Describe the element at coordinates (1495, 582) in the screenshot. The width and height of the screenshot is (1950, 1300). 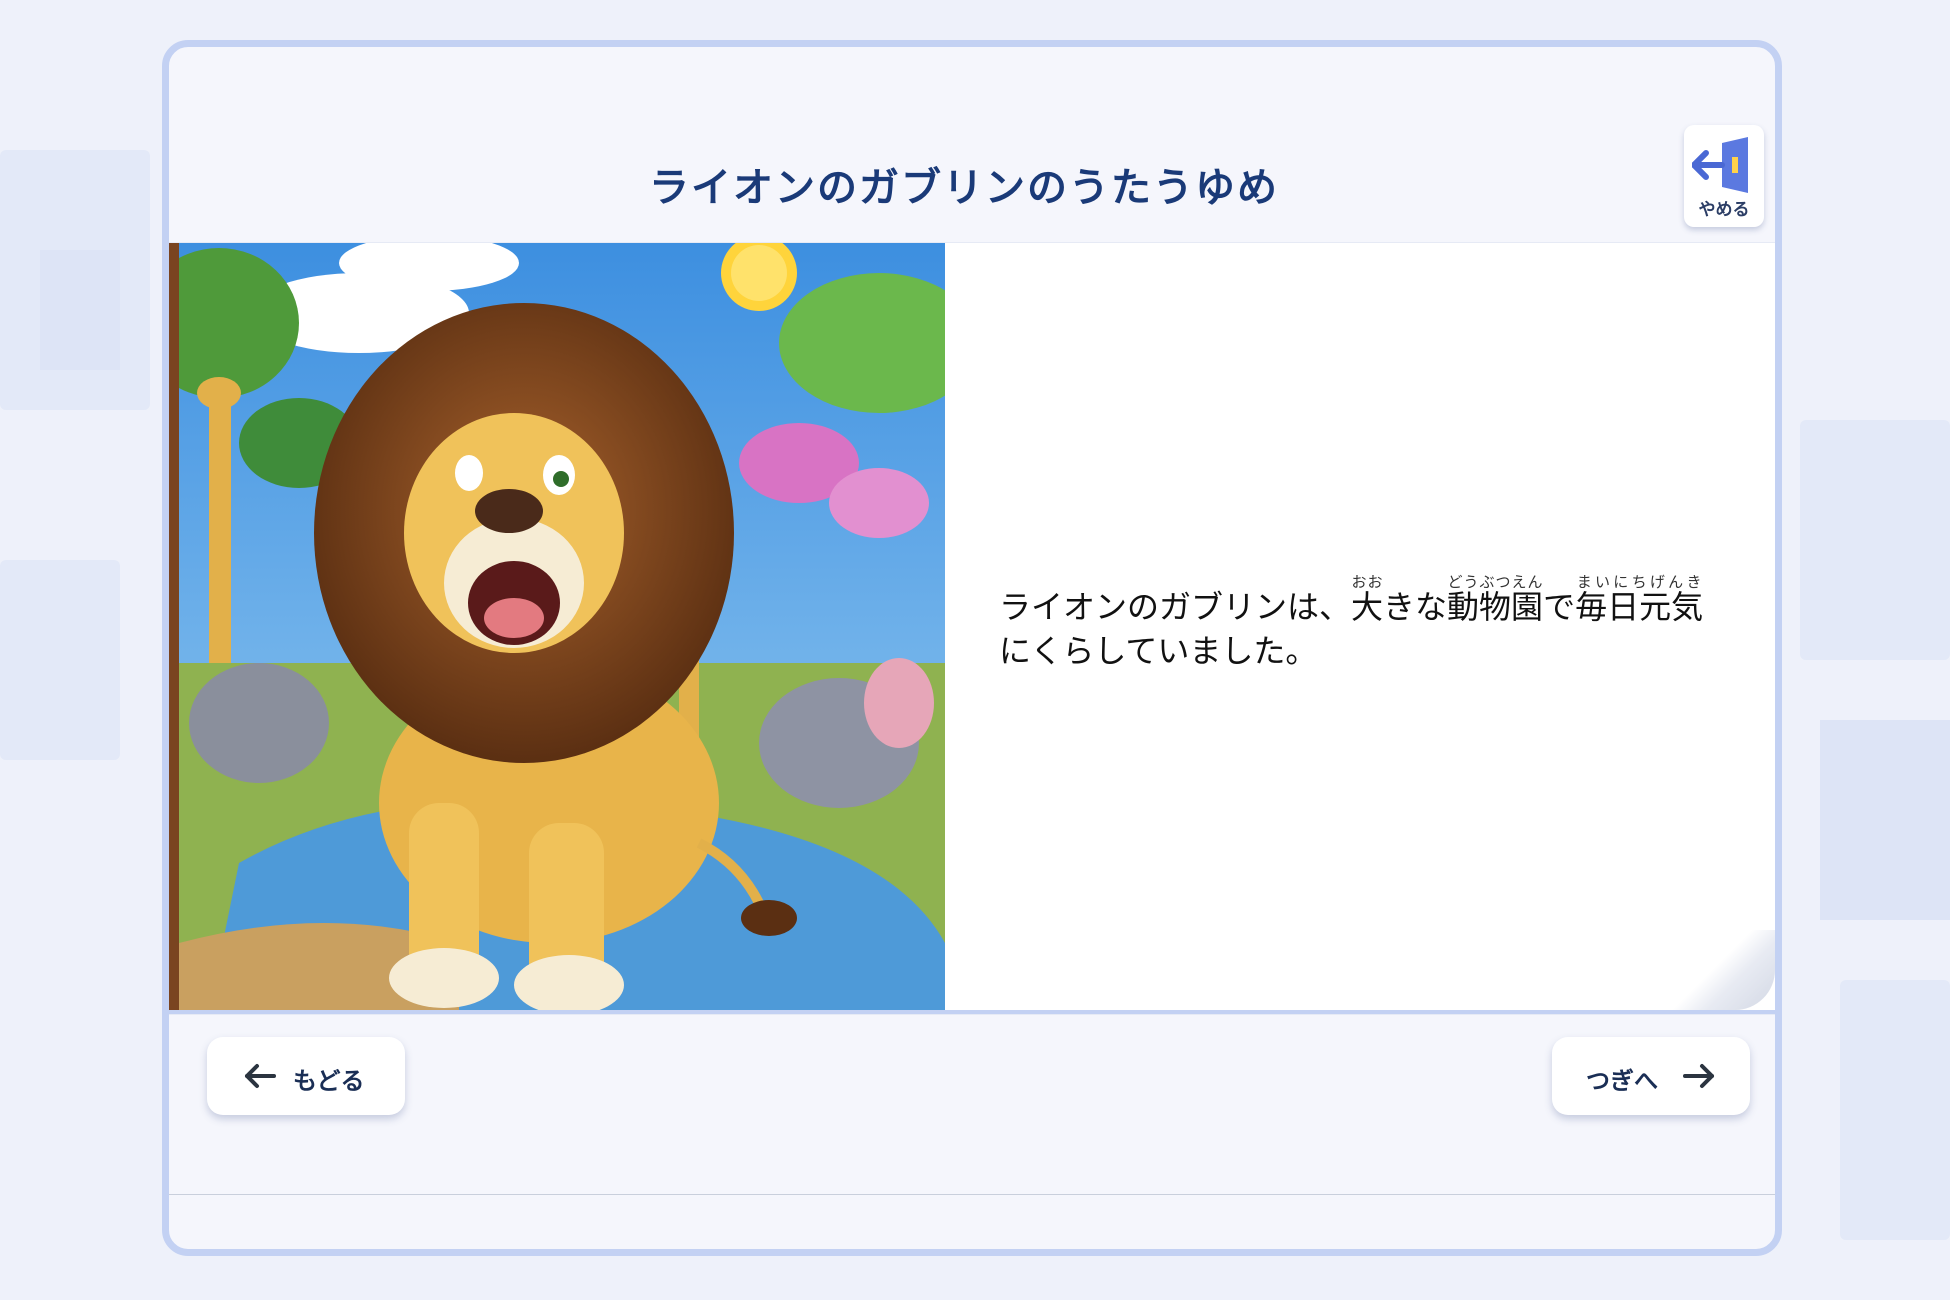
I see `furigana: どうぶつえん` at that location.